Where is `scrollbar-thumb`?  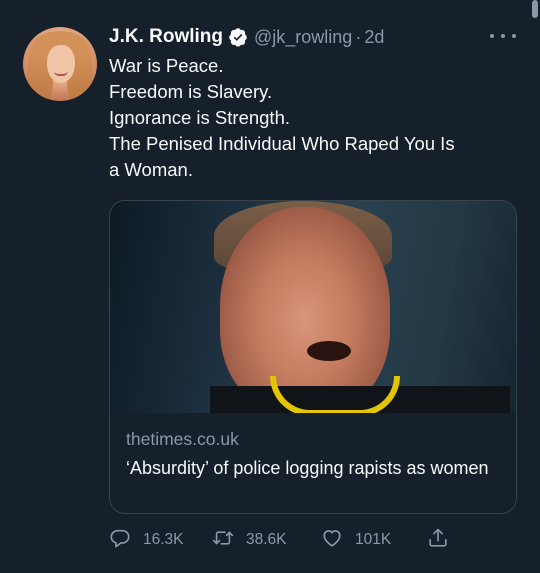
scrollbar-thumb is located at coordinates (535, 9).